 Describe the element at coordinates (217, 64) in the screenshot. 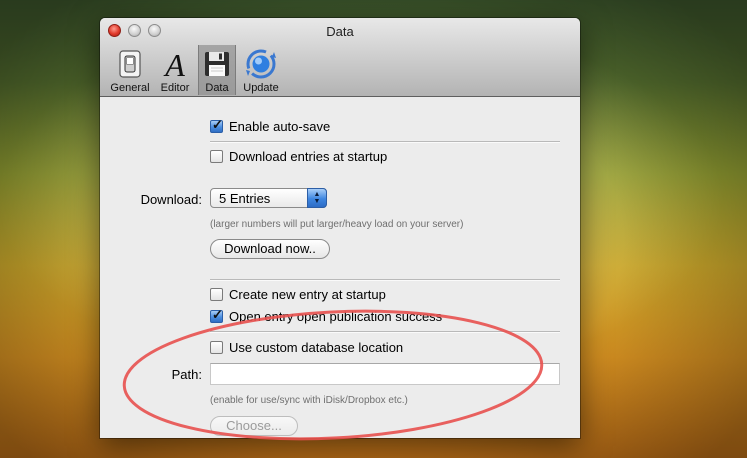

I see `floppy-disk-icon` at that location.